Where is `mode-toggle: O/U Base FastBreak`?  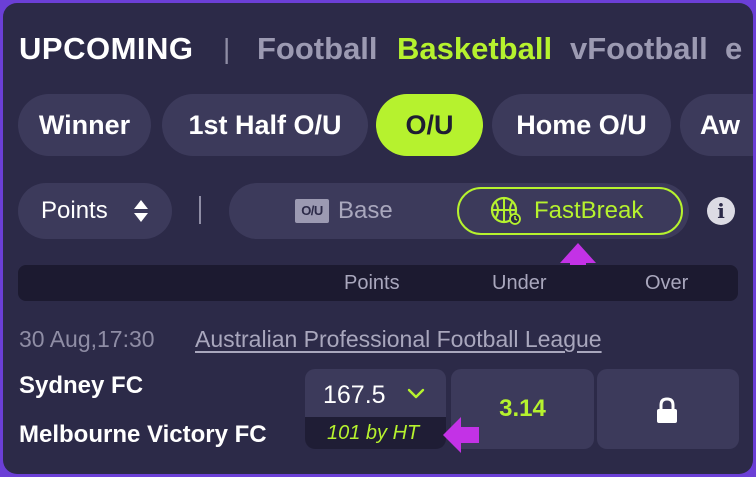 mode-toggle: O/U Base FastBreak is located at coordinates (459, 211).